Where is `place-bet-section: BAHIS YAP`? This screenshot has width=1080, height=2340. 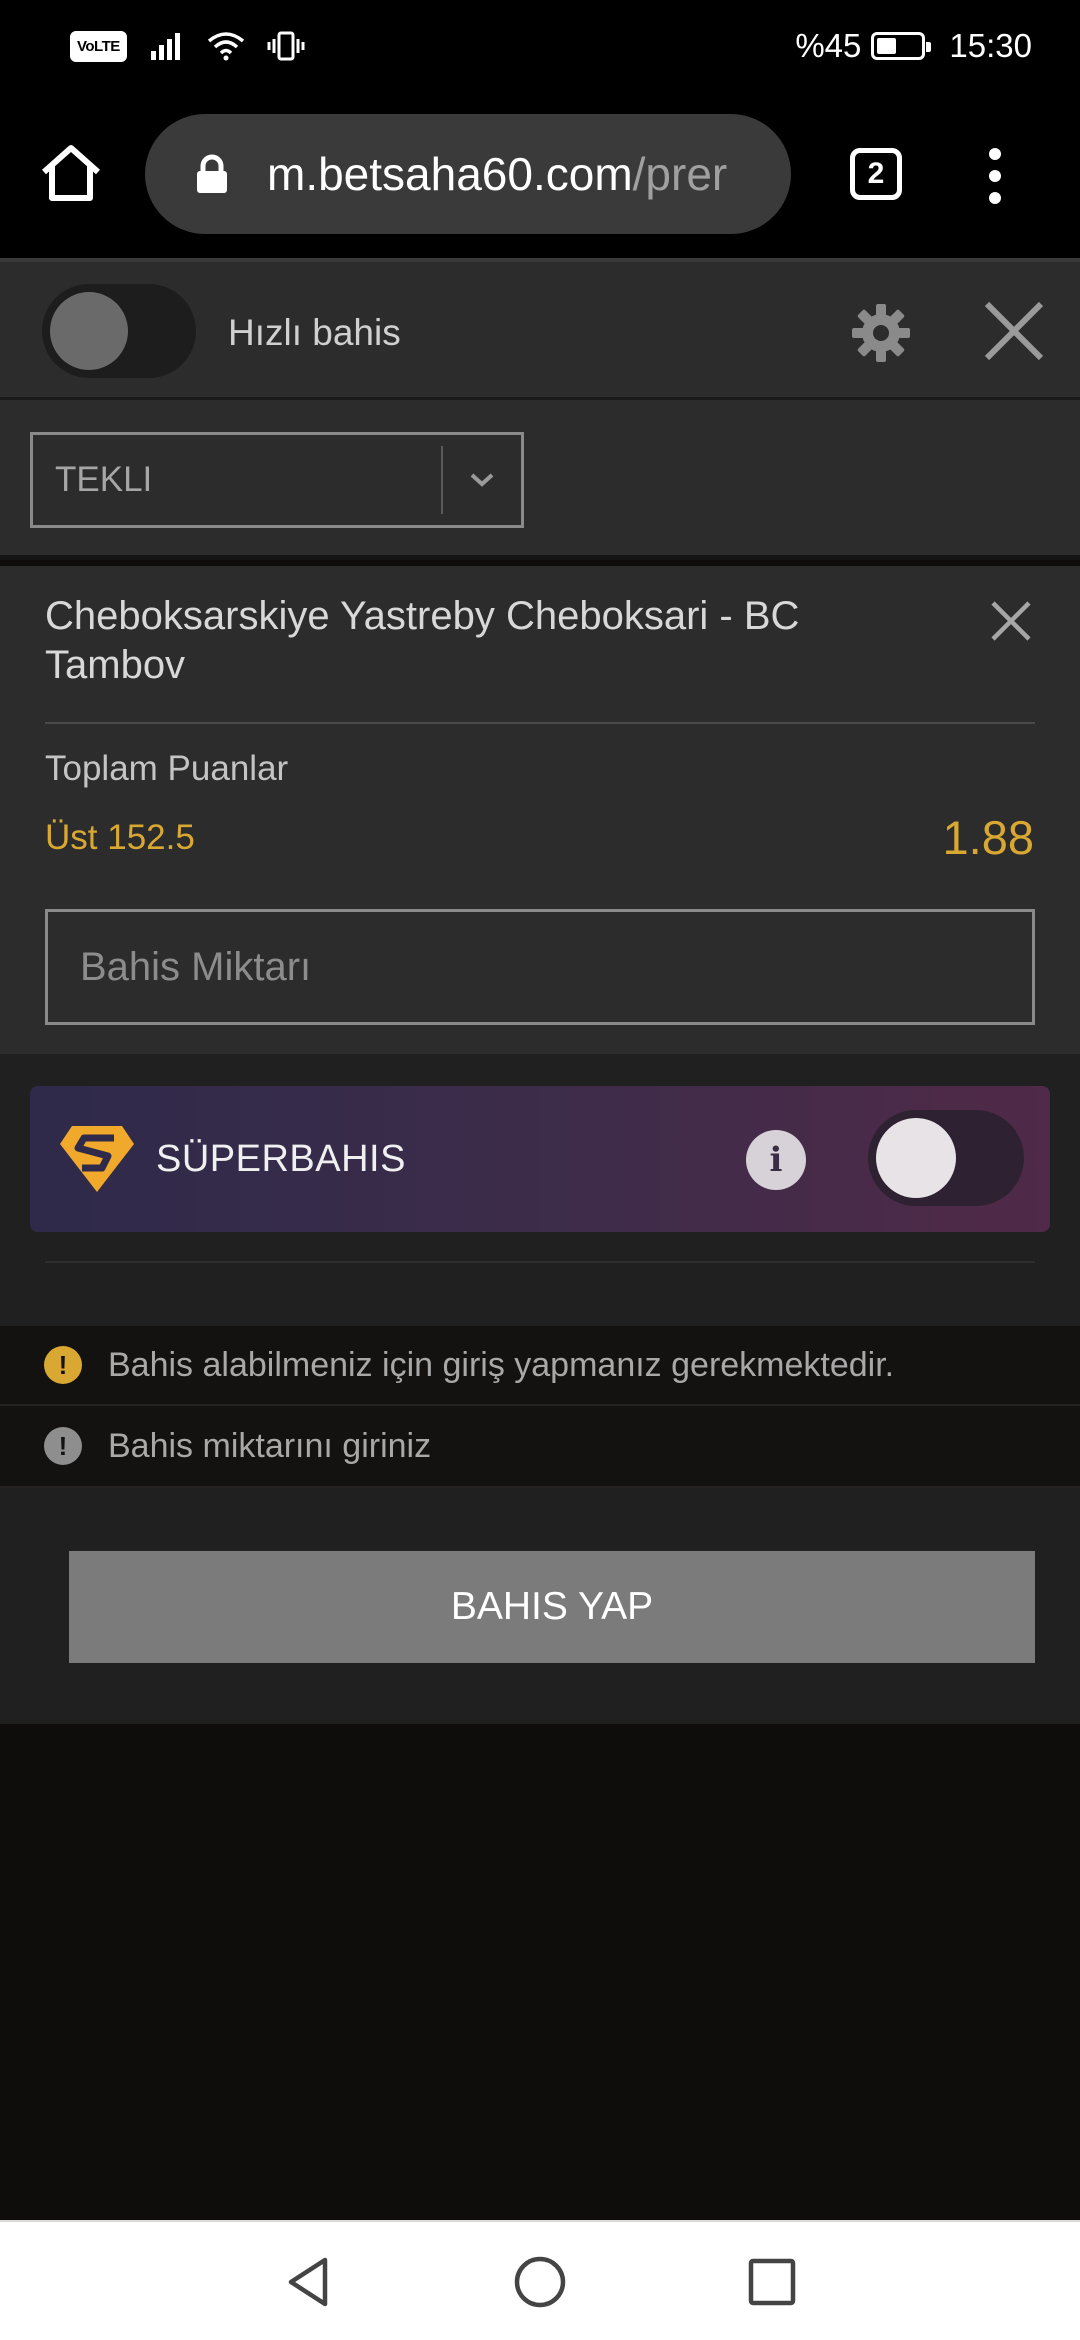
place-bet-section: BAHIS YAP is located at coordinates (540, 1606).